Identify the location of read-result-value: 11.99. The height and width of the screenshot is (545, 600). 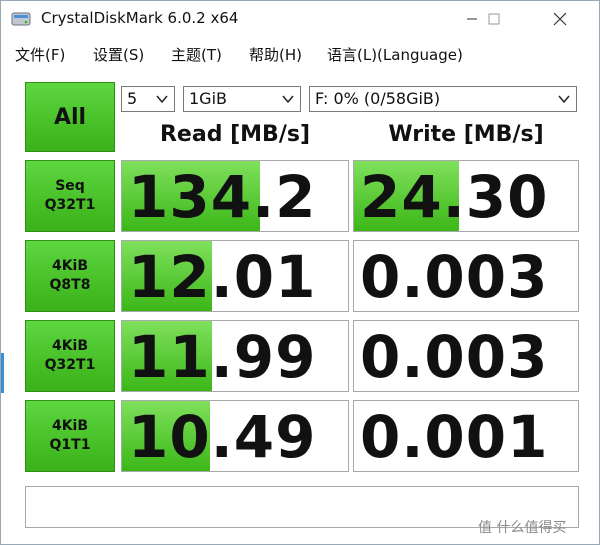
(222, 357).